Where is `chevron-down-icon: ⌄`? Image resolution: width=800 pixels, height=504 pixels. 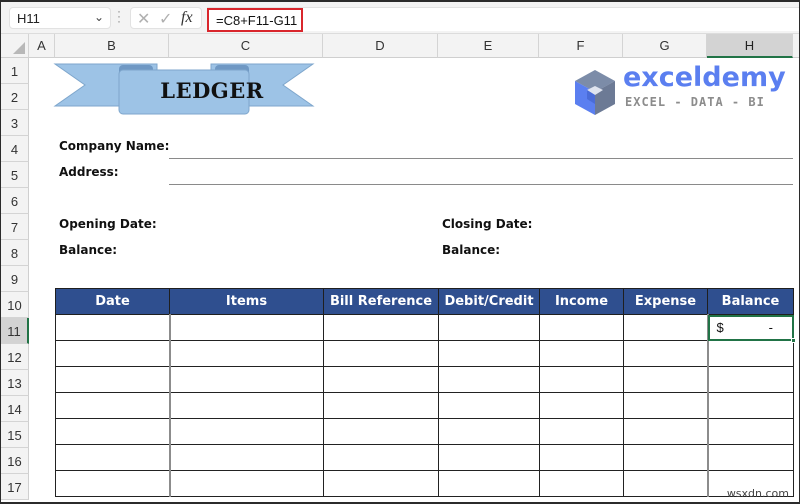 chevron-down-icon: ⌄ is located at coordinates (99, 17).